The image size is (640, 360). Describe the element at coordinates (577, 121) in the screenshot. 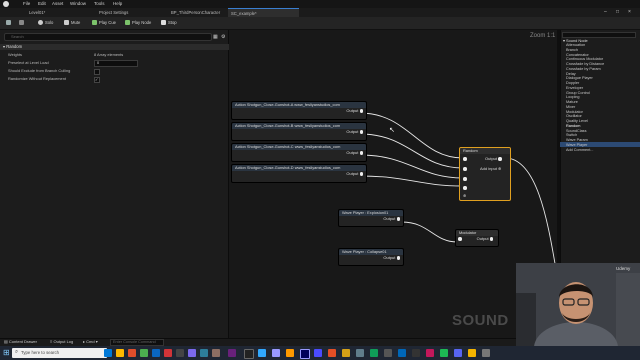

I see `palette-item: Quality Level` at that location.